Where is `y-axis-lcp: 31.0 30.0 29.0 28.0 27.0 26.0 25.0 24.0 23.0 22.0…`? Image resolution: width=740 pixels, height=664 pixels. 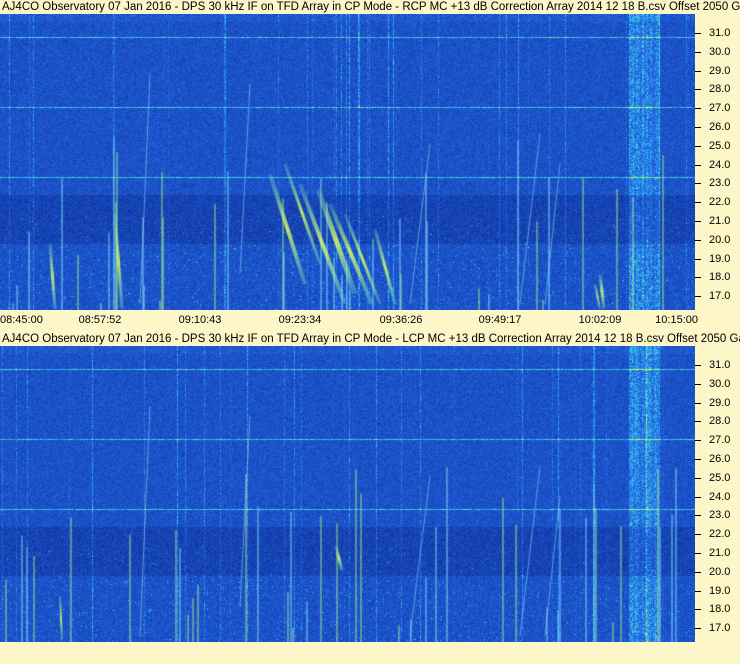 y-axis-lcp: 31.0 30.0 29.0 28.0 27.0 26.0 25.0 24.0 23.0 22.0… is located at coordinates (717, 494).